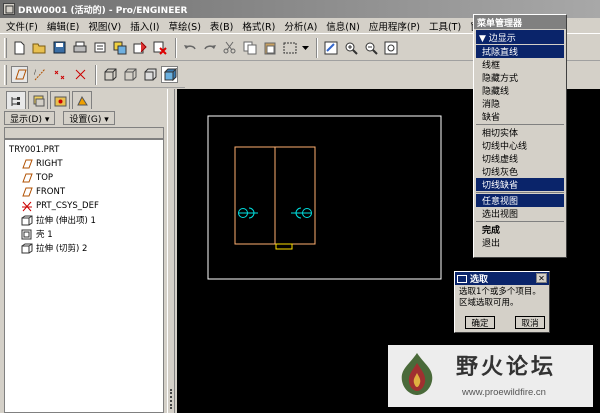  What do you see at coordinates (520, 90) in the screenshot?
I see `menu-option-hidden-line: 隐藏线` at bounding box center [520, 90].